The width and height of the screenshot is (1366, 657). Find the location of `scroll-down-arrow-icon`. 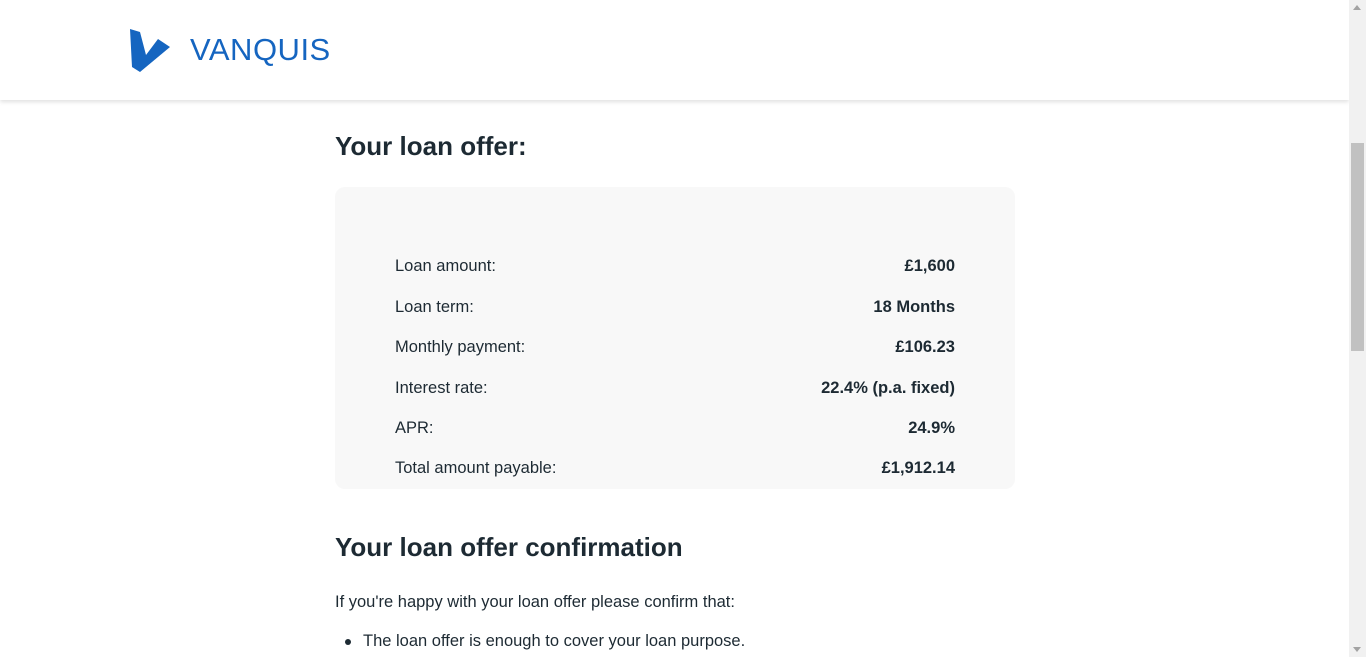

scroll-down-arrow-icon is located at coordinates (1357, 649).